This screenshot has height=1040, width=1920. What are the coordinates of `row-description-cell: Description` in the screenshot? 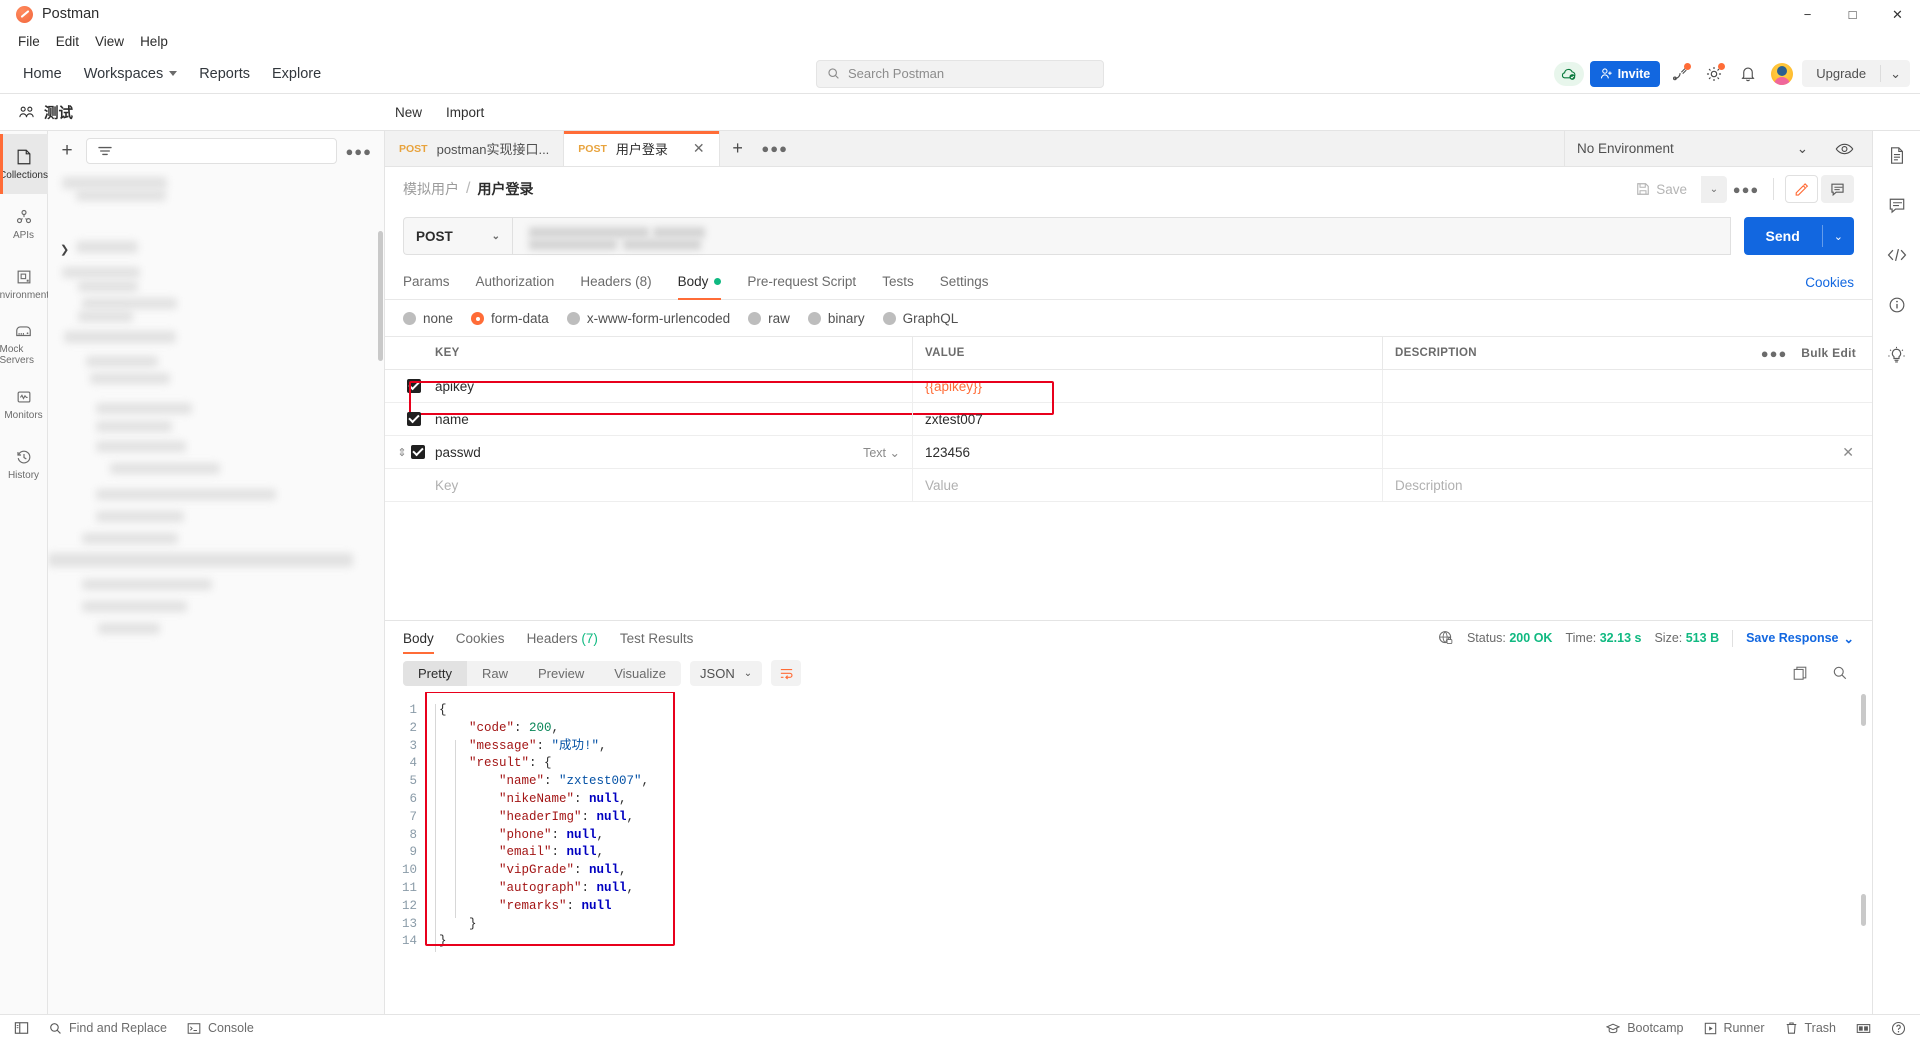 It's located at (1627, 485).